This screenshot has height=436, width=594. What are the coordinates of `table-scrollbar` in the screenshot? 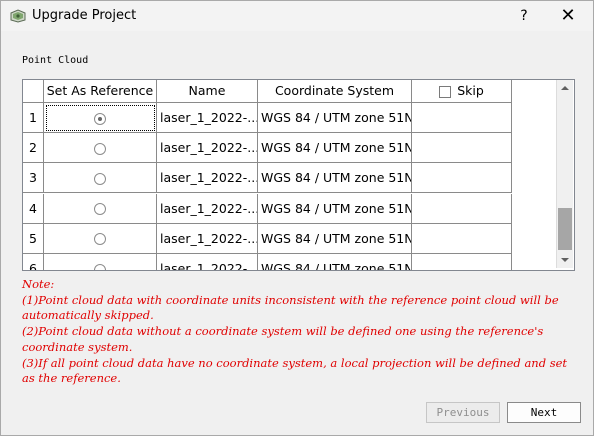 It's located at (564, 174).